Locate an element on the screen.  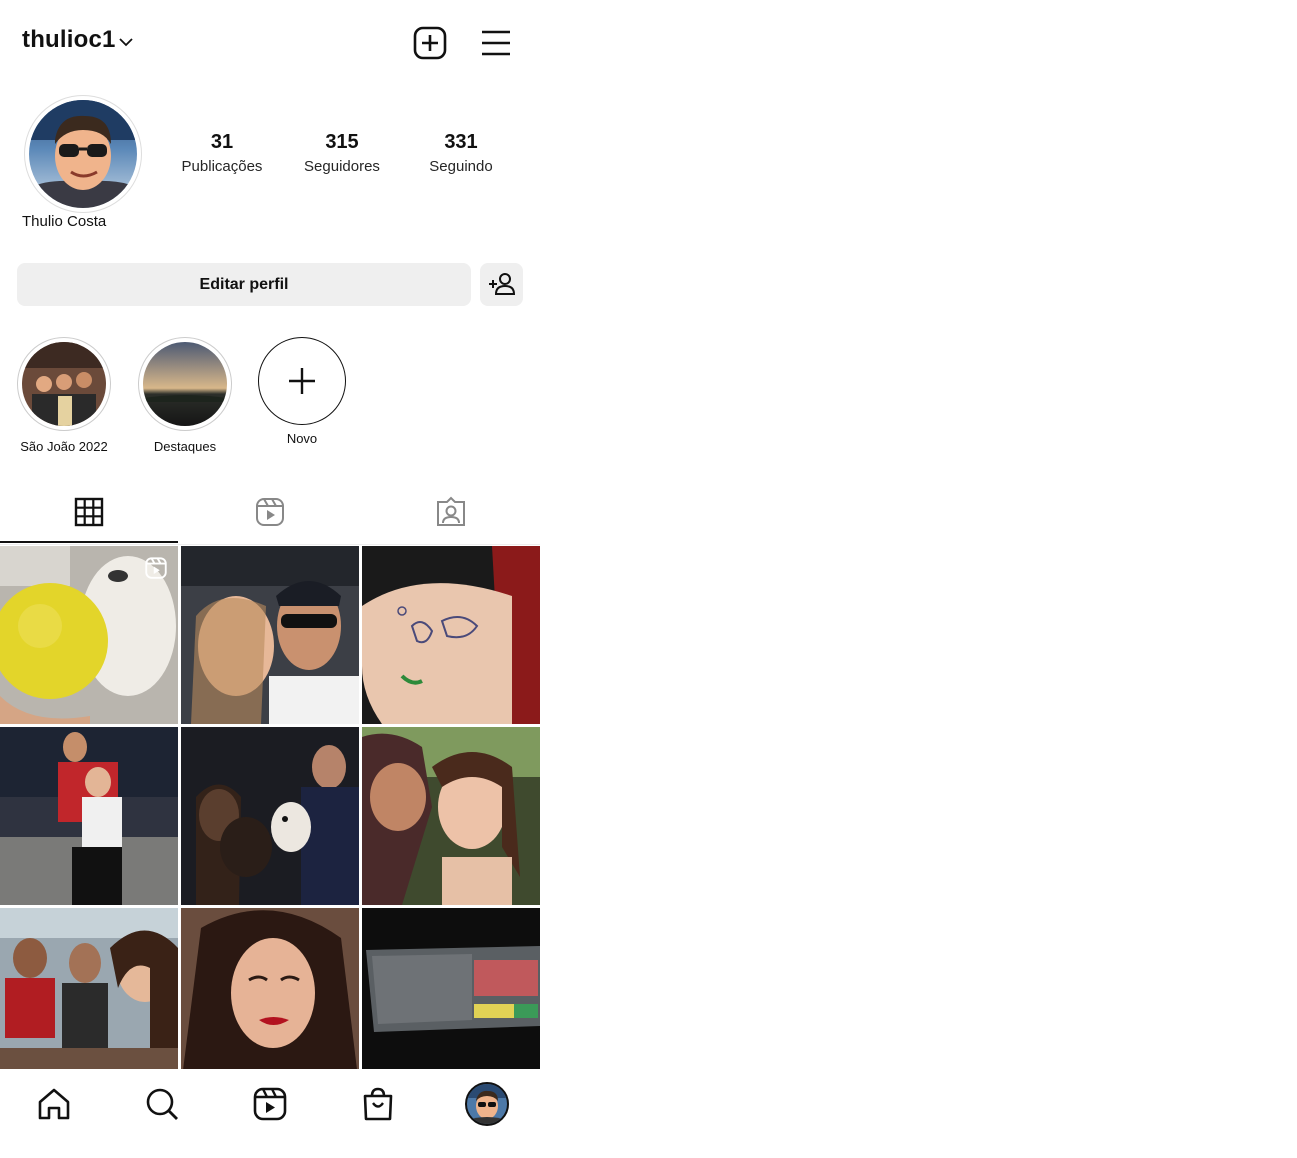
menu-button is located at coordinates (496, 43).